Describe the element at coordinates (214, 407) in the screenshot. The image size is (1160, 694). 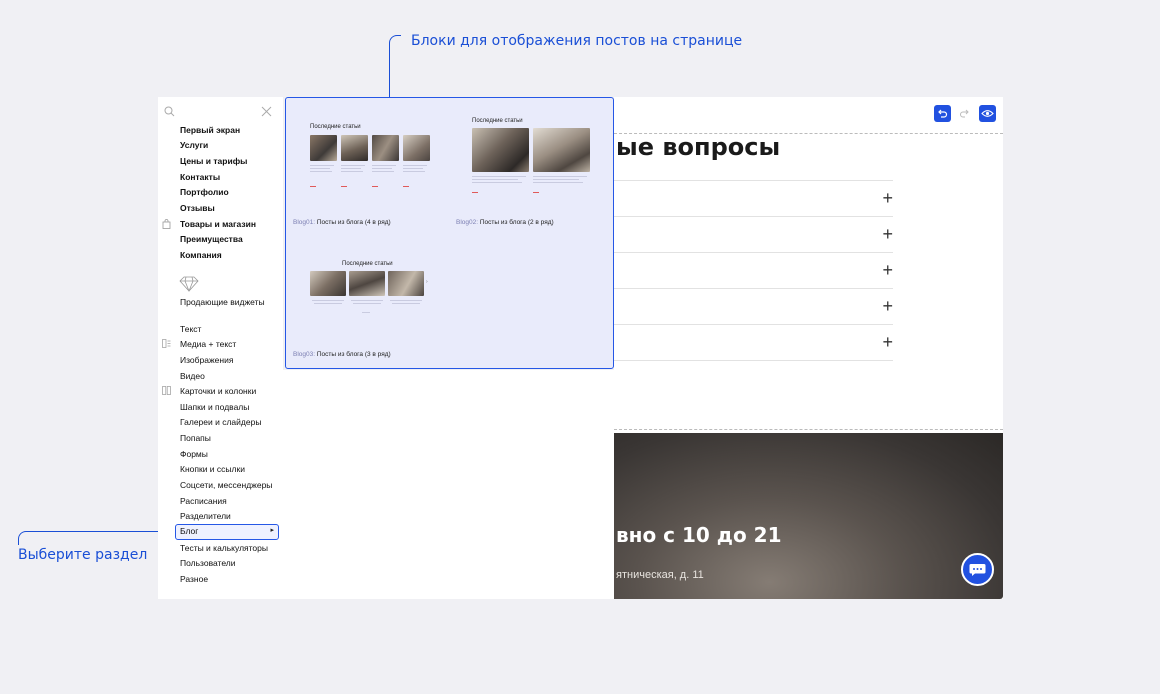
I see `sidebar-section-headers: Шапки и подвалы` at that location.